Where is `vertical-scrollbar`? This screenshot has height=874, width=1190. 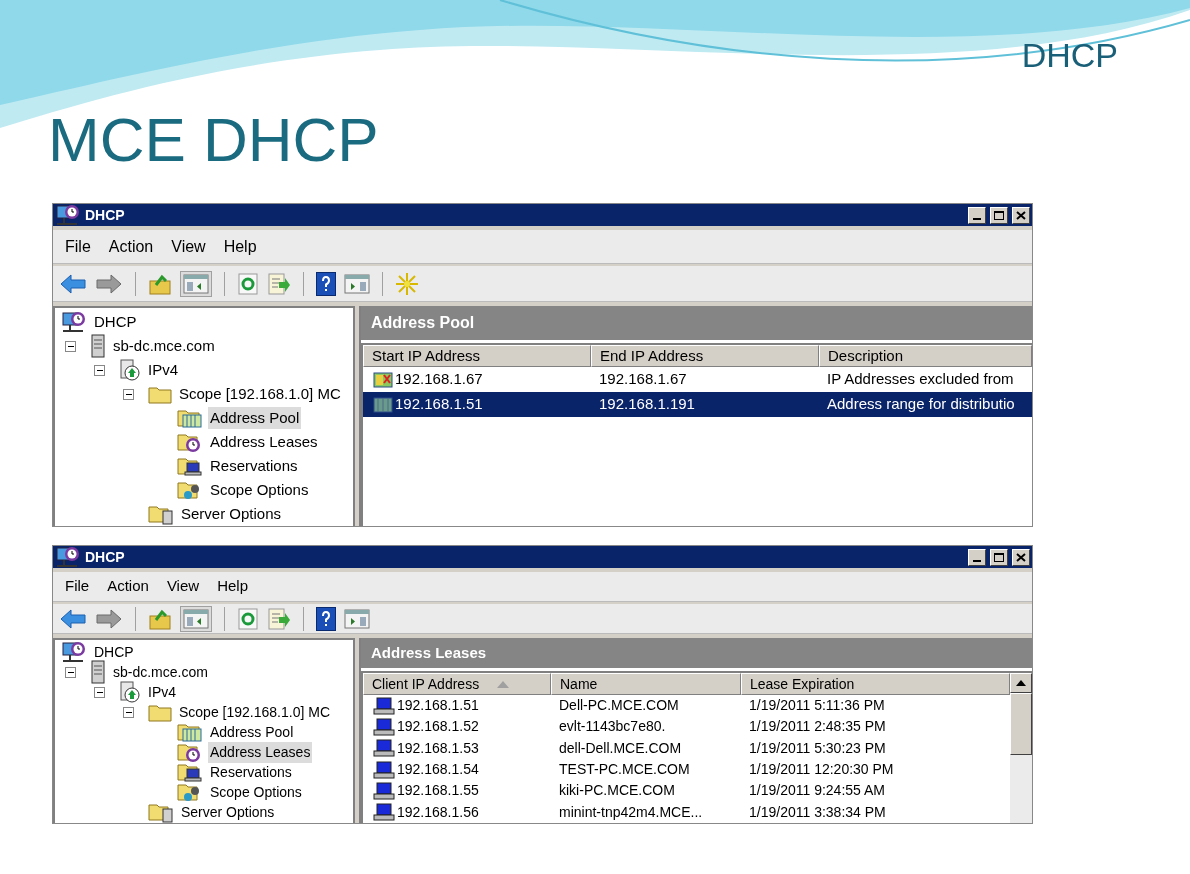
vertical-scrollbar is located at coordinates (1021, 748).